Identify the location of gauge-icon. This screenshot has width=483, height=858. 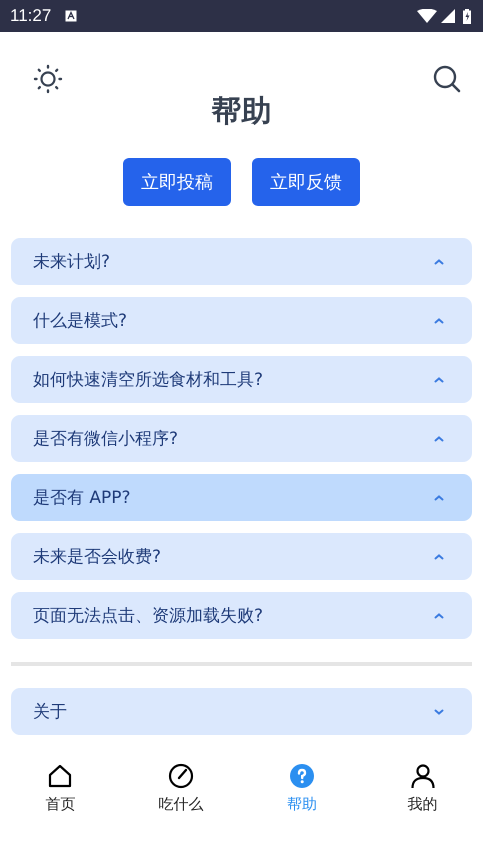
(181, 776).